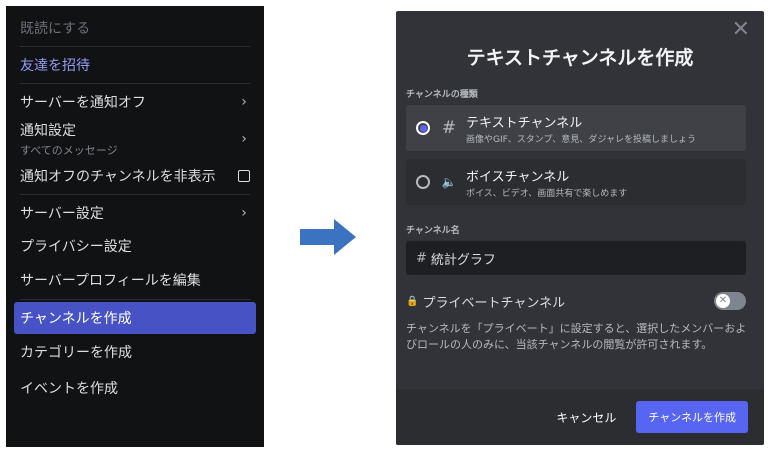  What do you see at coordinates (741, 30) in the screenshot?
I see `close-icon: ✕` at bounding box center [741, 30].